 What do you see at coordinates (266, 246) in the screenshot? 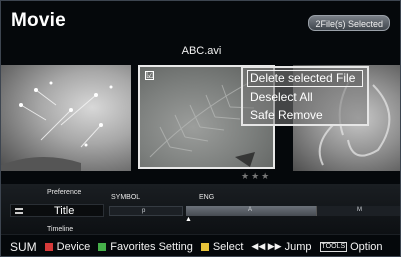
I see `rewind-ff-icon: ◀◀ ▶▶` at bounding box center [266, 246].